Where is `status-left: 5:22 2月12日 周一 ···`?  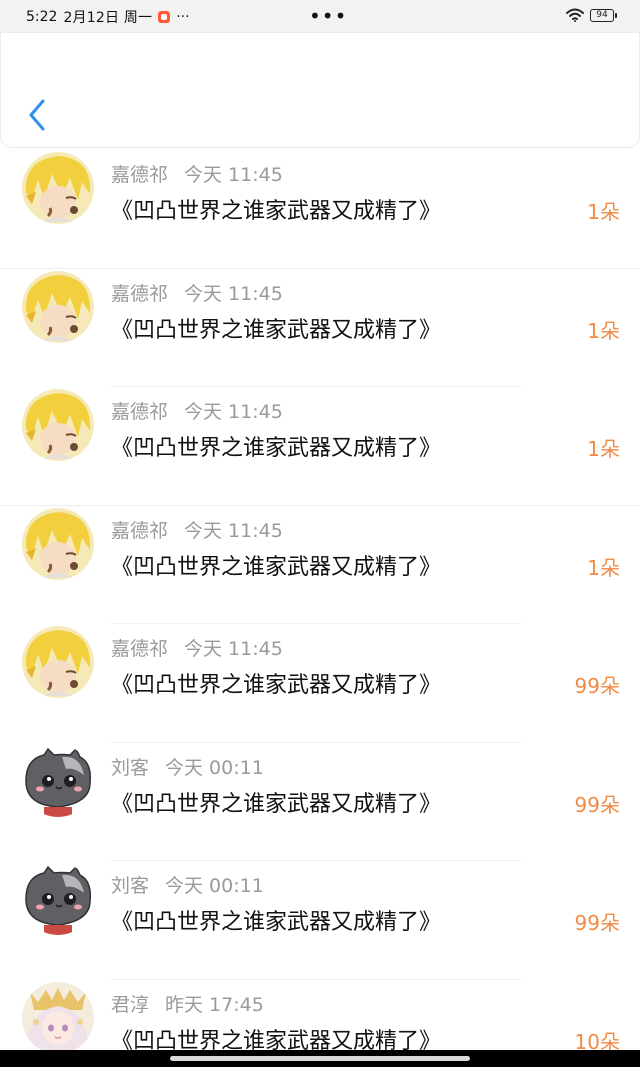
status-left: 5:22 2月12日 周一 ··· is located at coordinates (108, 17).